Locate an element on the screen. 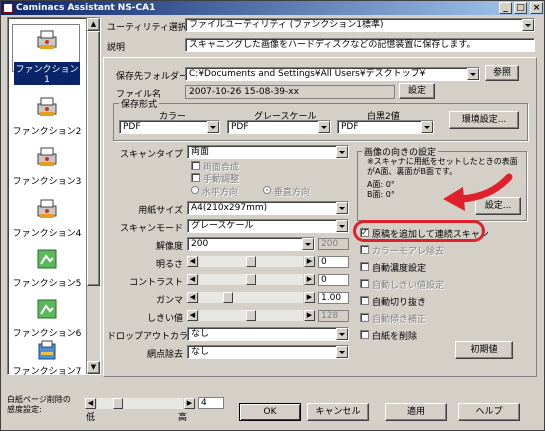  sidebar-item-label: ファンクション5 is located at coordinates (47, 284).